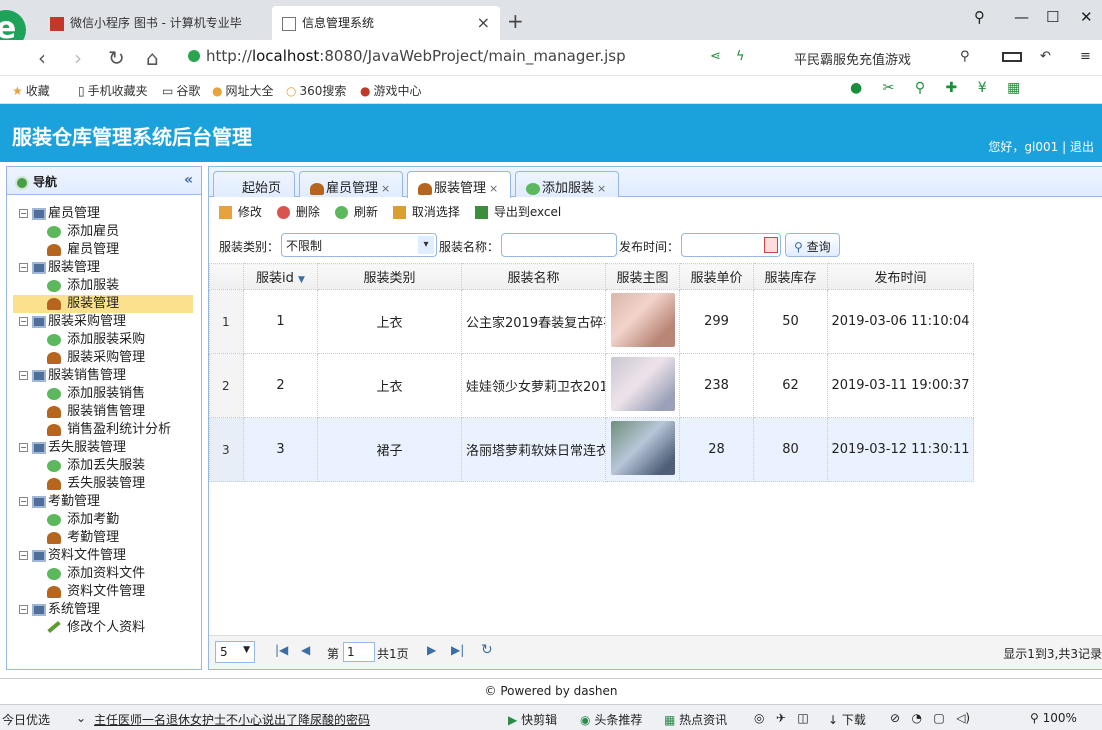 The height and width of the screenshot is (730, 1102). What do you see at coordinates (156, 23) in the screenshot?
I see `browser-tab-1: 微信小程序 图书 - 计算机专业毕` at bounding box center [156, 23].